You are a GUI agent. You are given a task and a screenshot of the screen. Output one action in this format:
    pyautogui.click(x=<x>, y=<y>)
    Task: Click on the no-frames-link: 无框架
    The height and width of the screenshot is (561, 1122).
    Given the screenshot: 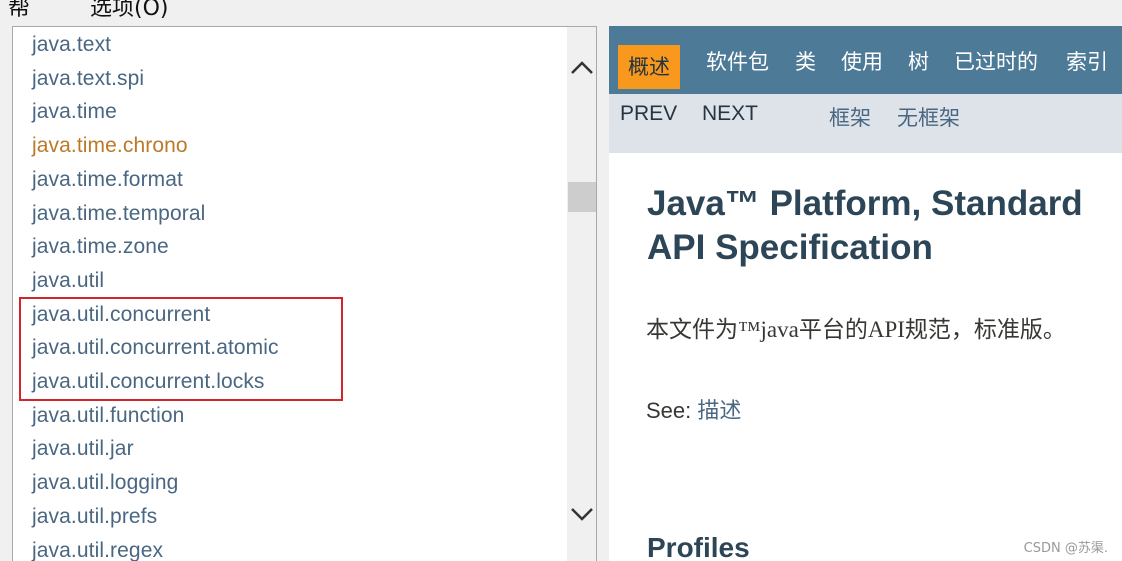 What is the action you would take?
    pyautogui.click(x=928, y=117)
    